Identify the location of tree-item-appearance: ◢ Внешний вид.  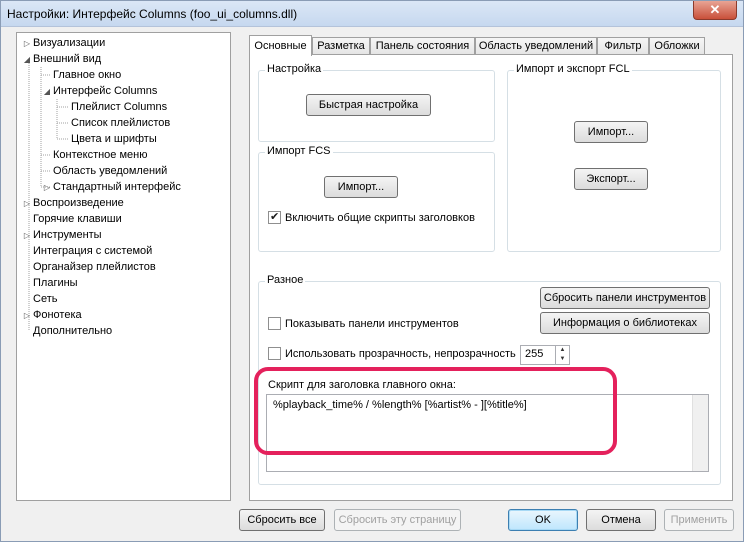
(61, 59).